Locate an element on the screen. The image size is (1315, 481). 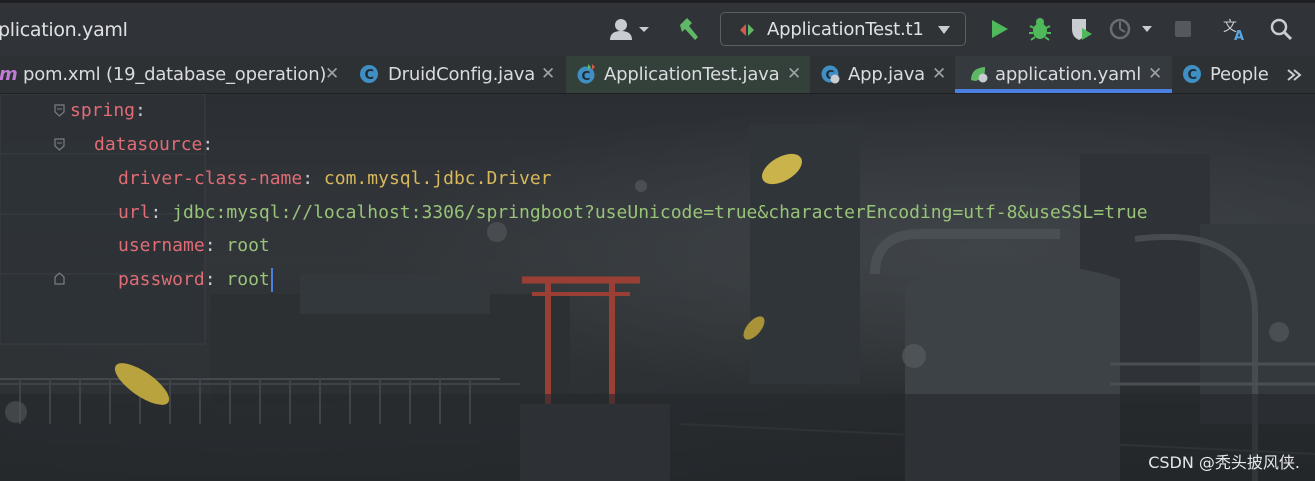
code-line-5: username: root is located at coordinates (194, 246).